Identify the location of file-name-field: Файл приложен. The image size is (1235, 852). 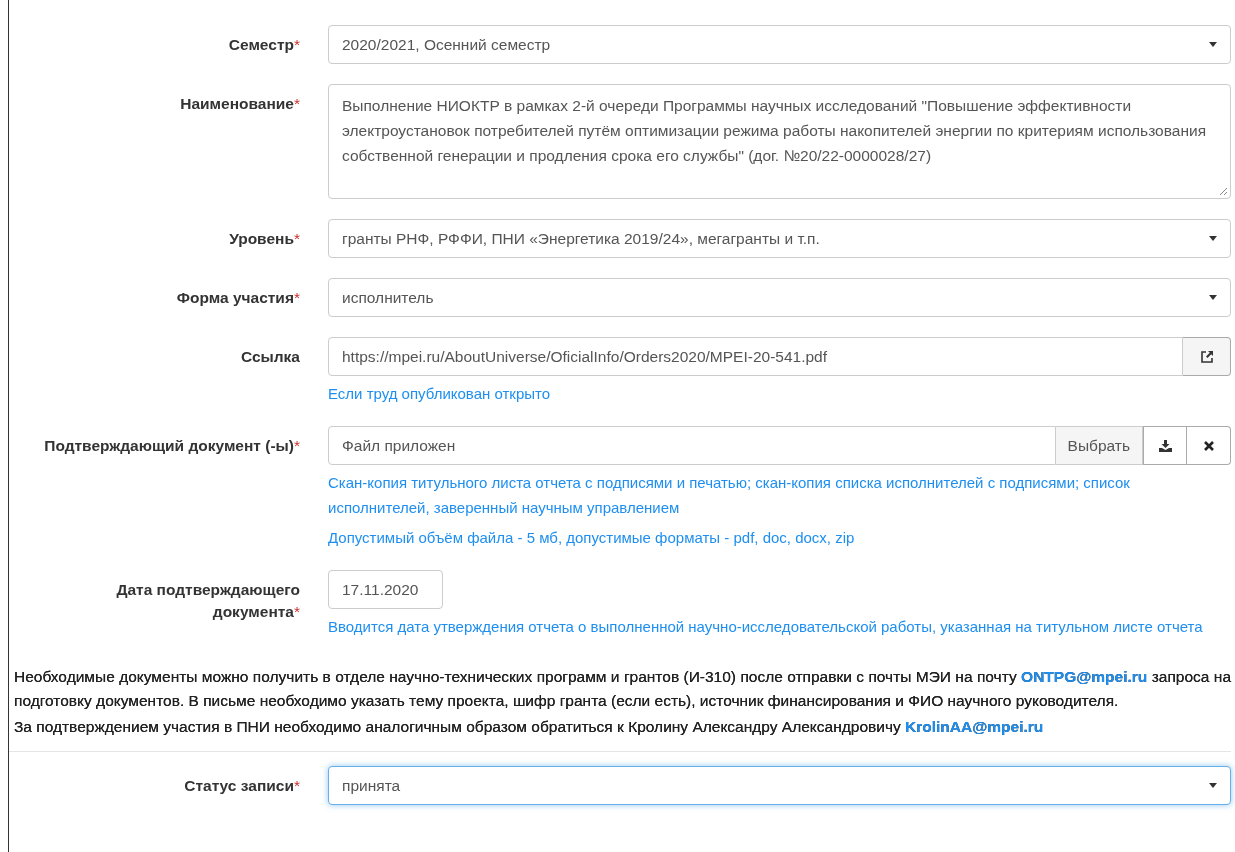
(692, 445).